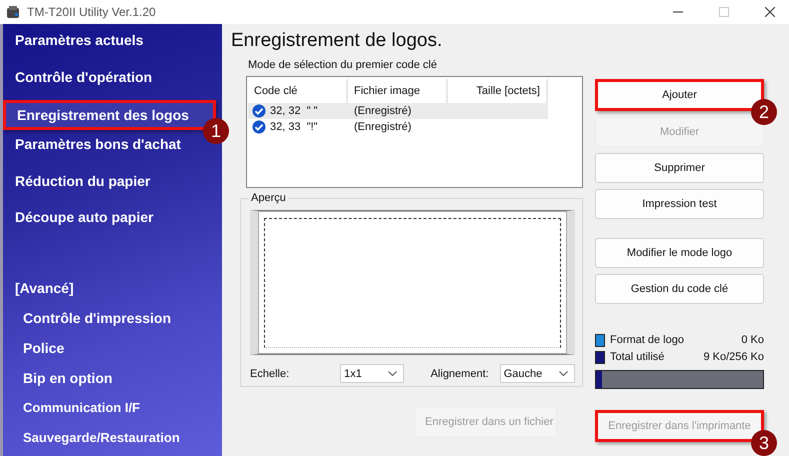 This screenshot has width=789, height=456. I want to click on sidebar-item: Découpe auto papier, so click(109, 225).